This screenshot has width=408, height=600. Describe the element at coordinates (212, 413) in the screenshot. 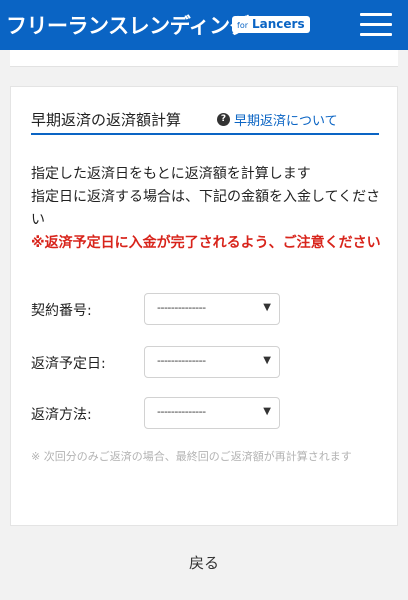

I see `repayment-method-select: -------------- ▼` at that location.